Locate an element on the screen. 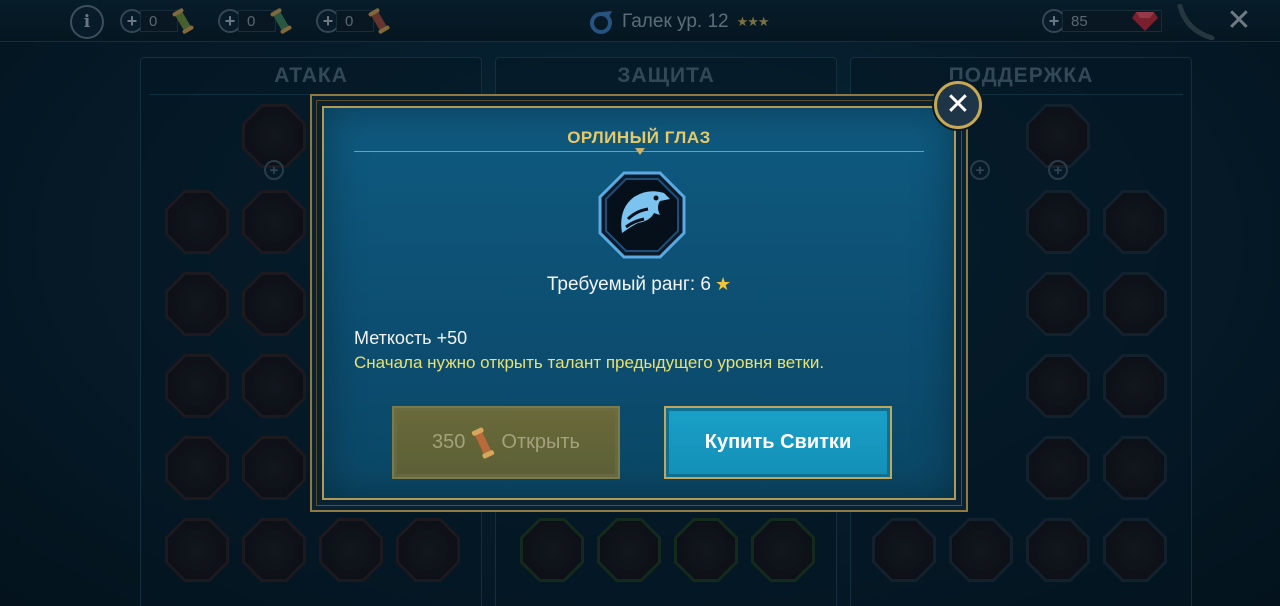 The width and height of the screenshot is (1280, 606). open-cost: 350 is located at coordinates (449, 442).